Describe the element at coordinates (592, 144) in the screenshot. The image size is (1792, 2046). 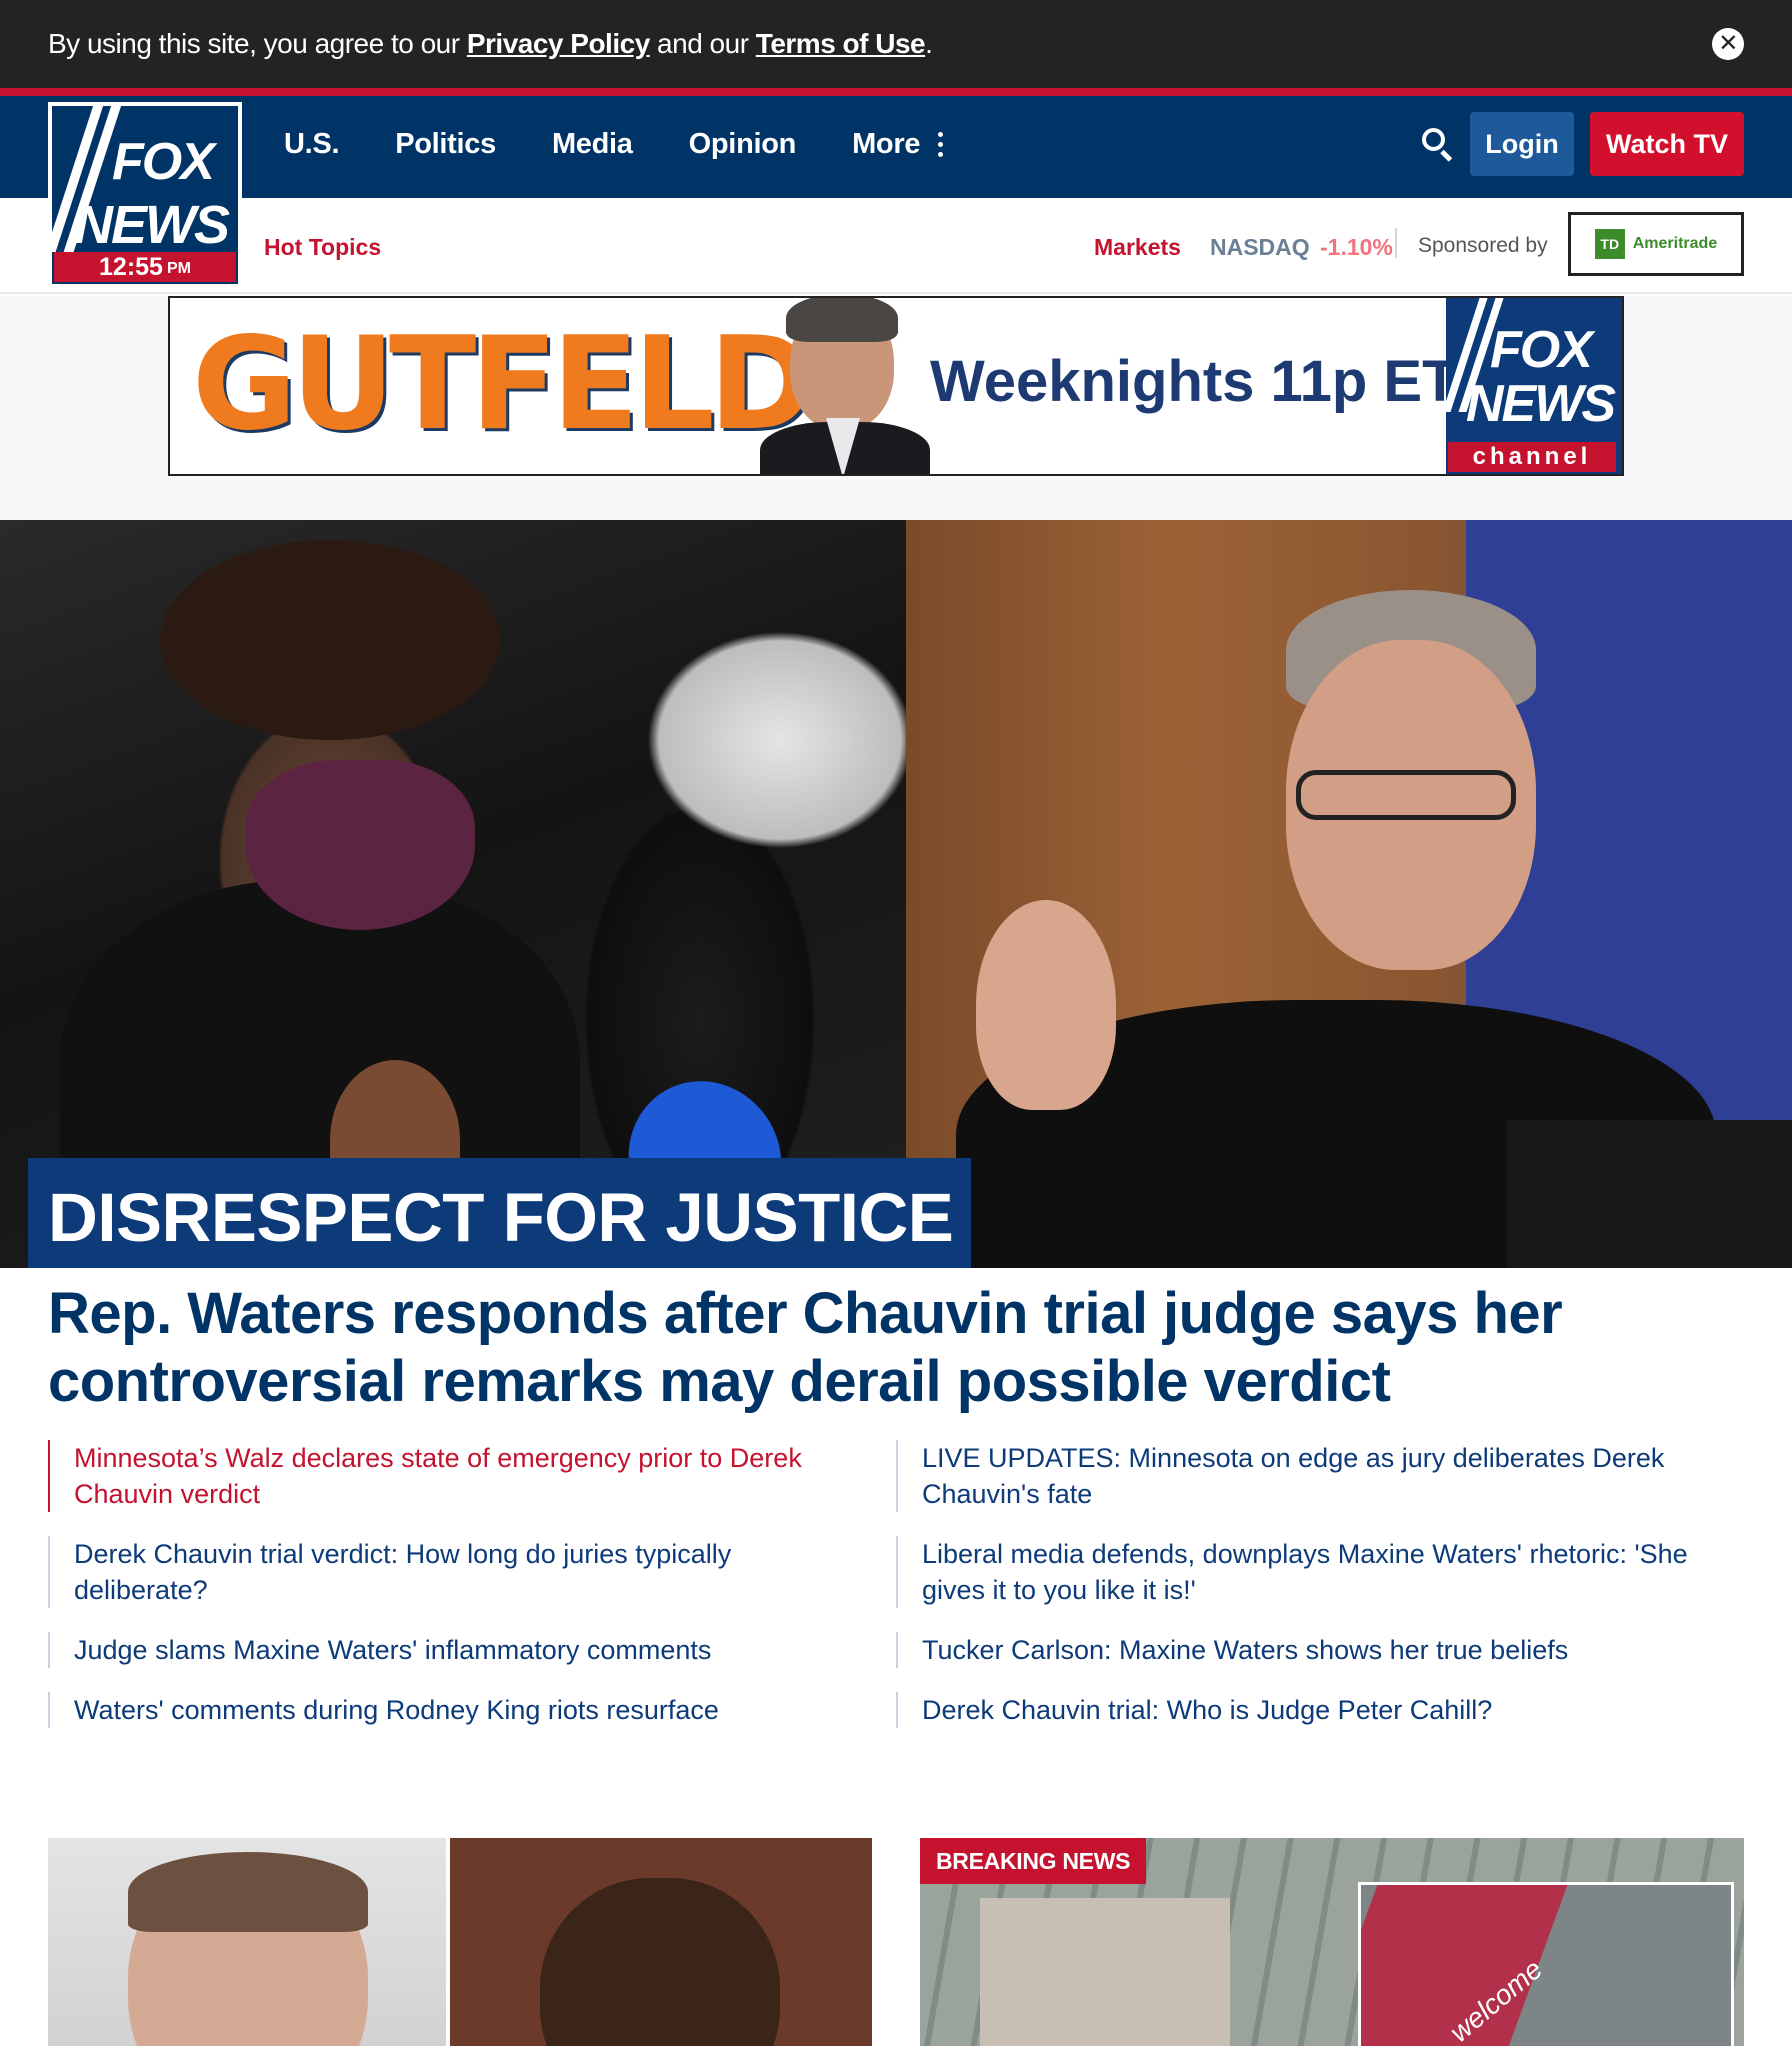
I see `nav-item-media: Media` at that location.